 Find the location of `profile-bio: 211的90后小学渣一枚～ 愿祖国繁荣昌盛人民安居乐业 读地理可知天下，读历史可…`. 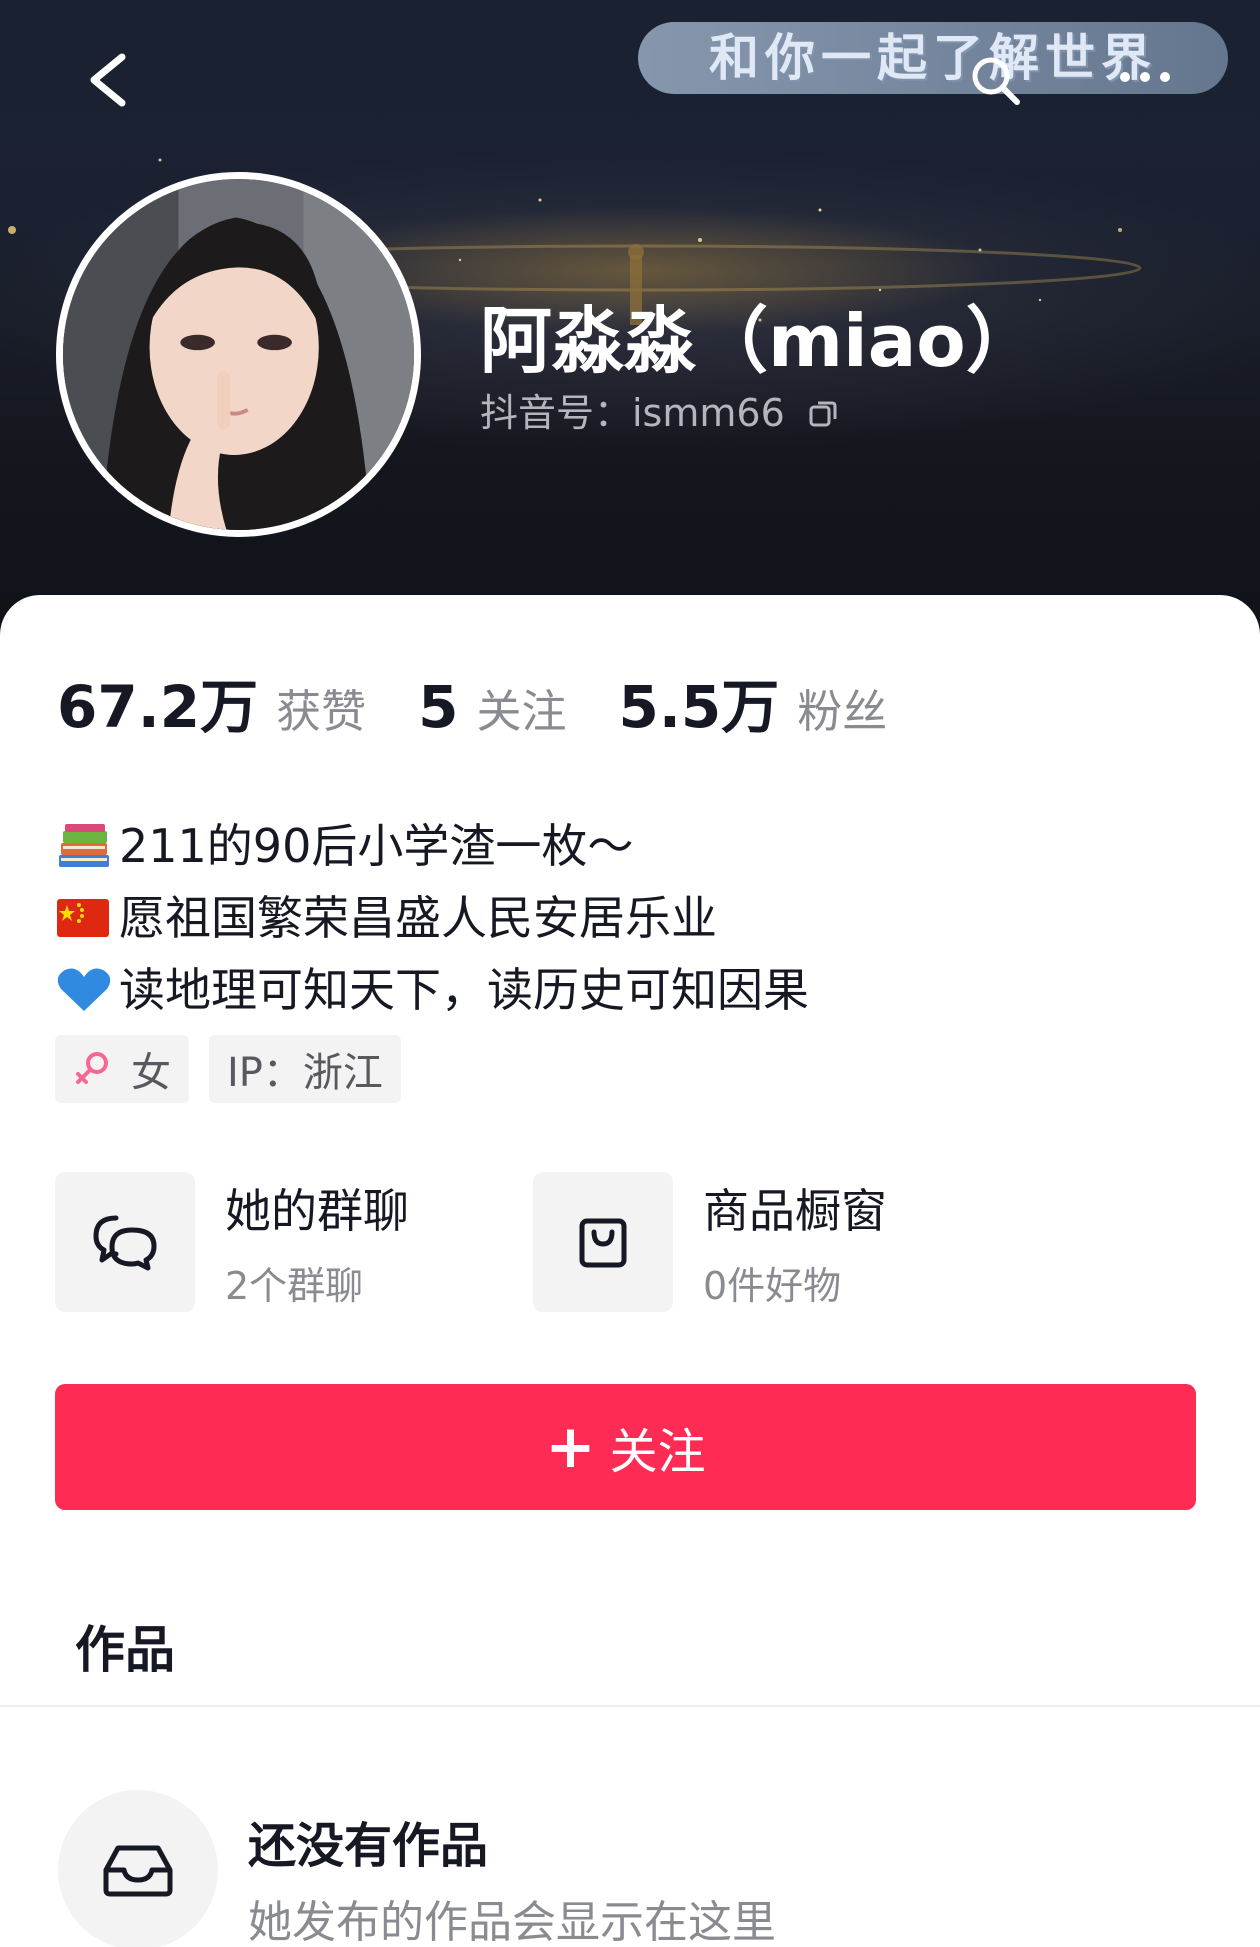

profile-bio: 211的90后小学渣一枚～ 愿祖国繁荣昌盛人民安居乐业 读地理可知天下，读历史可… is located at coordinates (432, 918).